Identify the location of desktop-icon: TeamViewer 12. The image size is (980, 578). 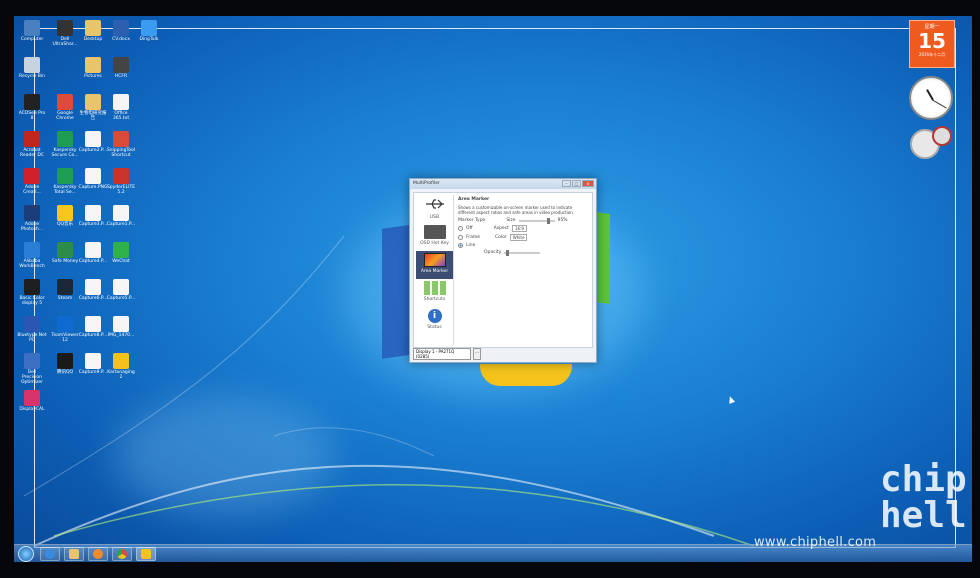
(65, 330).